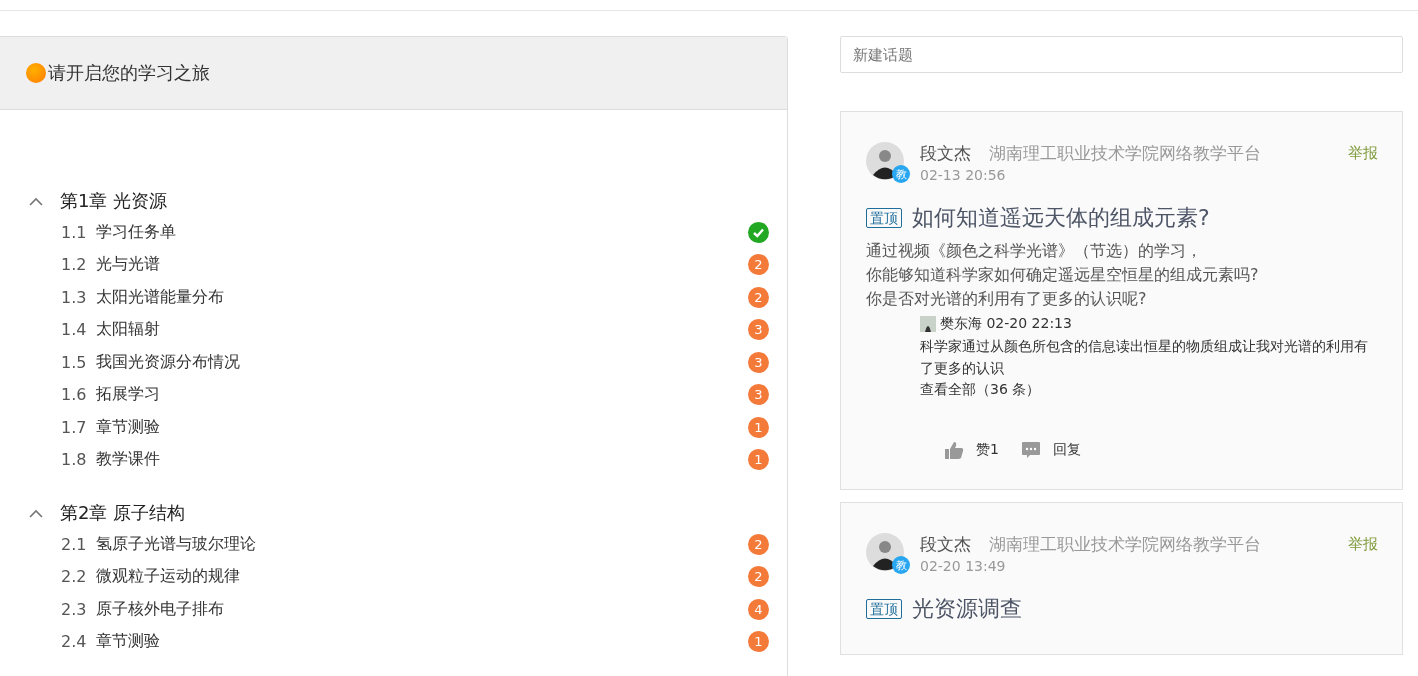 The height and width of the screenshot is (676, 1418). Describe the element at coordinates (954, 450) in the screenshot. I see `thumbs-up-icon` at that location.